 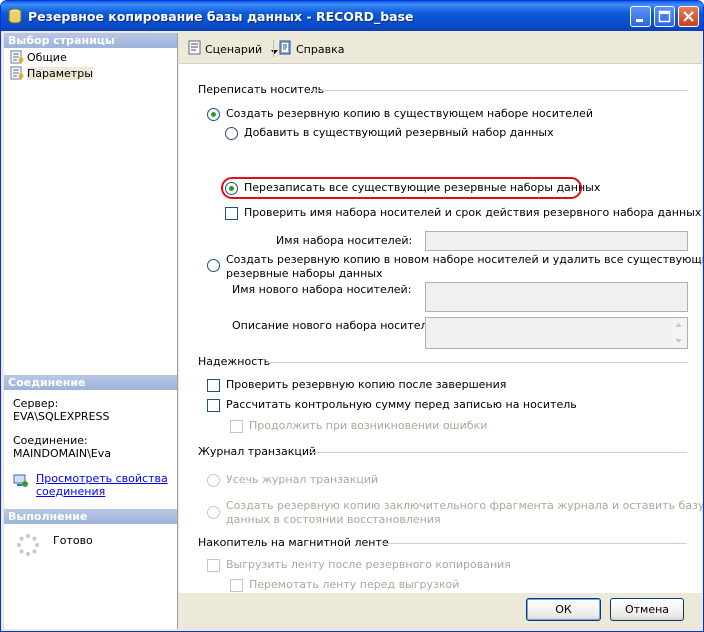 I want to click on help-icon, so click(x=285, y=47).